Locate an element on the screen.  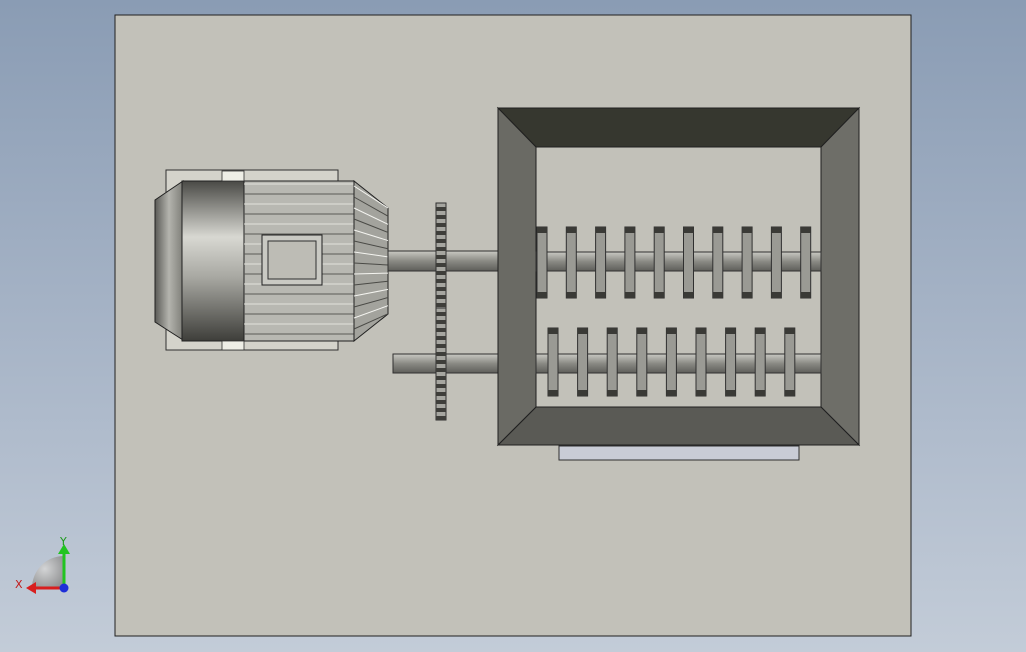
view-orientation-triad: Y X is located at coordinates (42, 564).